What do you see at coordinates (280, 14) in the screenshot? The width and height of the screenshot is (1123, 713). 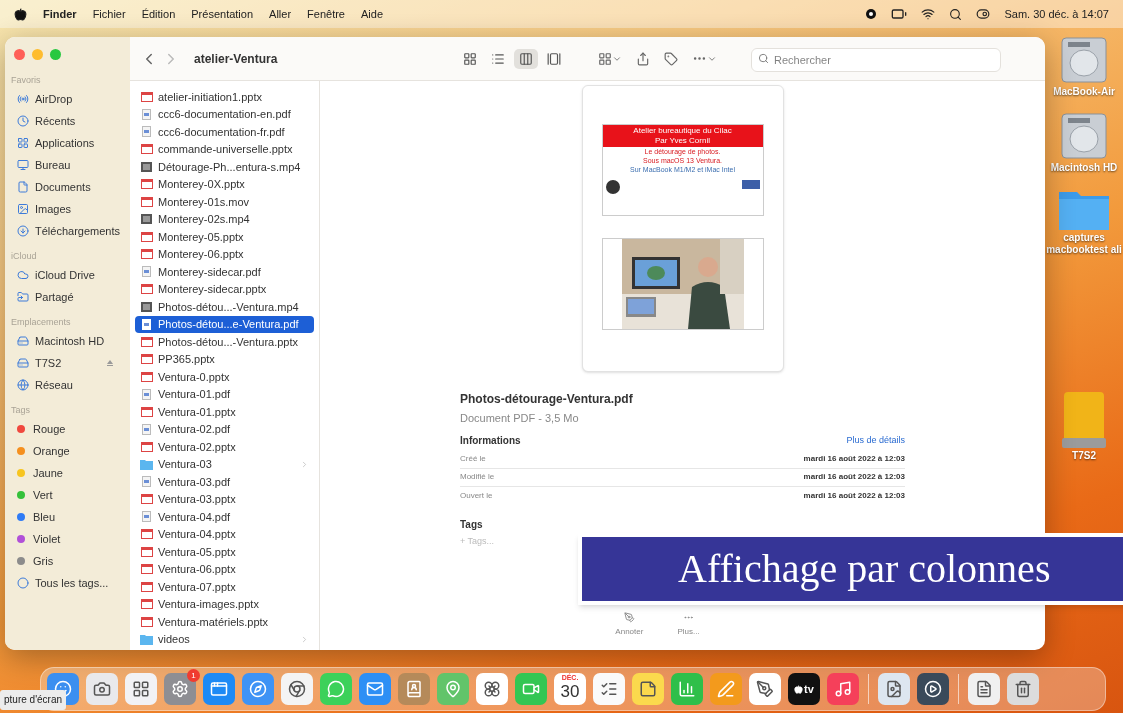 I see `menu-item: Aller` at bounding box center [280, 14].